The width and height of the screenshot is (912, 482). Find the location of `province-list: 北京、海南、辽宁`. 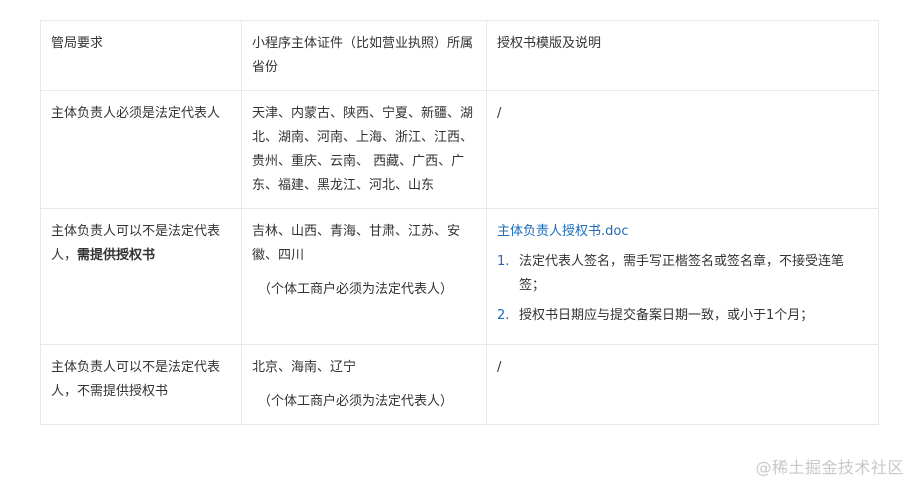

province-list: 北京、海南、辽宁 is located at coordinates (304, 367).